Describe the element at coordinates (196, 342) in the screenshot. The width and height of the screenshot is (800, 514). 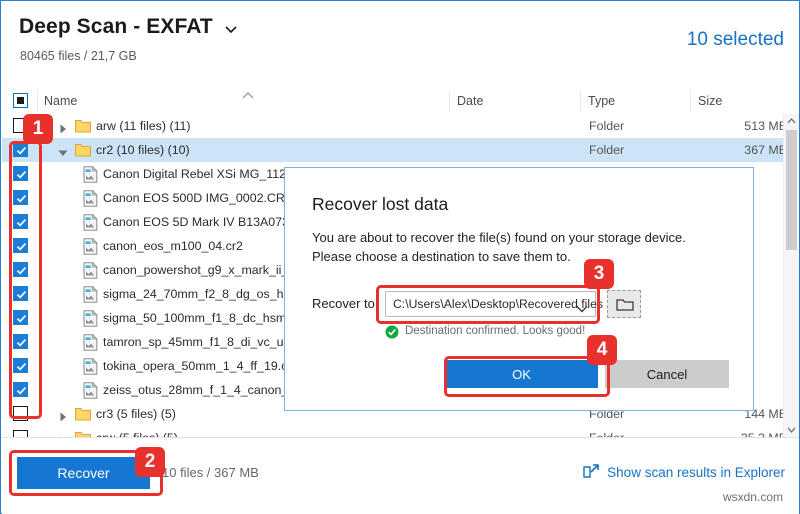
I see `file-name: tamron_sp_45mm_f1_8_di_vc_us` at that location.